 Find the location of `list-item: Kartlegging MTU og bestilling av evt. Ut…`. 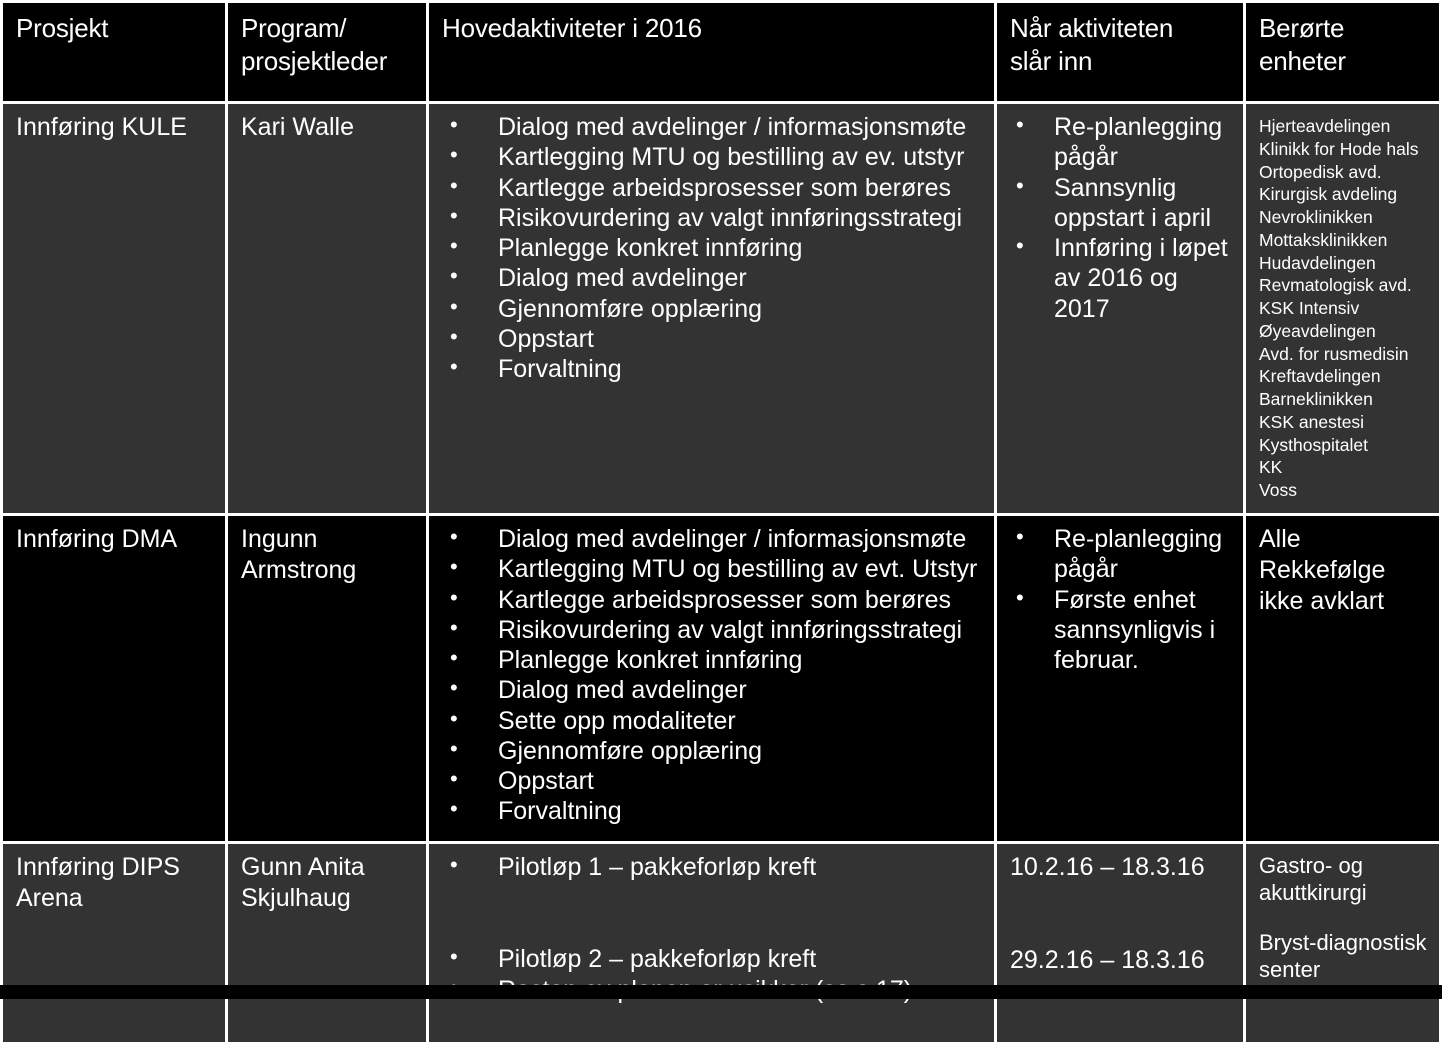

list-item: Kartlegging MTU og bestilling av evt. Ut… is located at coordinates (714, 568).